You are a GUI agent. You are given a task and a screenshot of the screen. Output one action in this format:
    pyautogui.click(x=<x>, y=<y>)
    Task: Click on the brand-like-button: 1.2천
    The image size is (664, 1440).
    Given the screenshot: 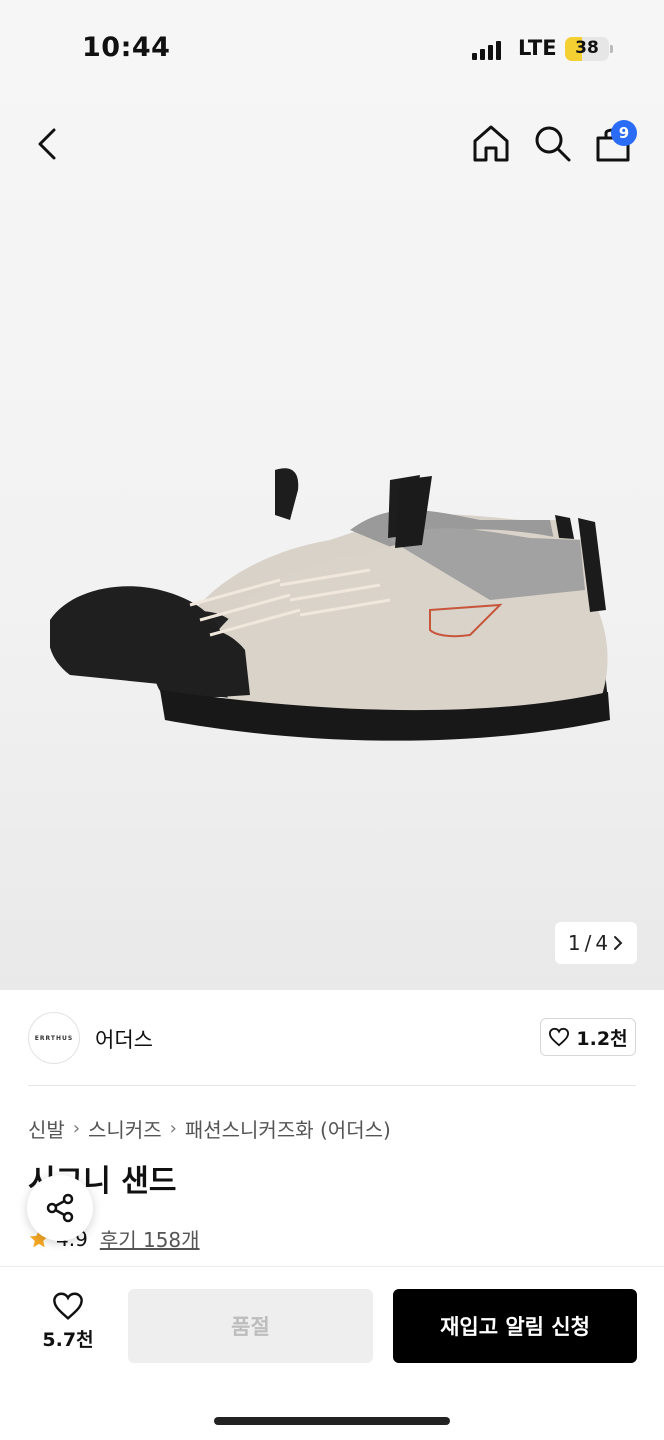 What is the action you would take?
    pyautogui.click(x=588, y=1037)
    